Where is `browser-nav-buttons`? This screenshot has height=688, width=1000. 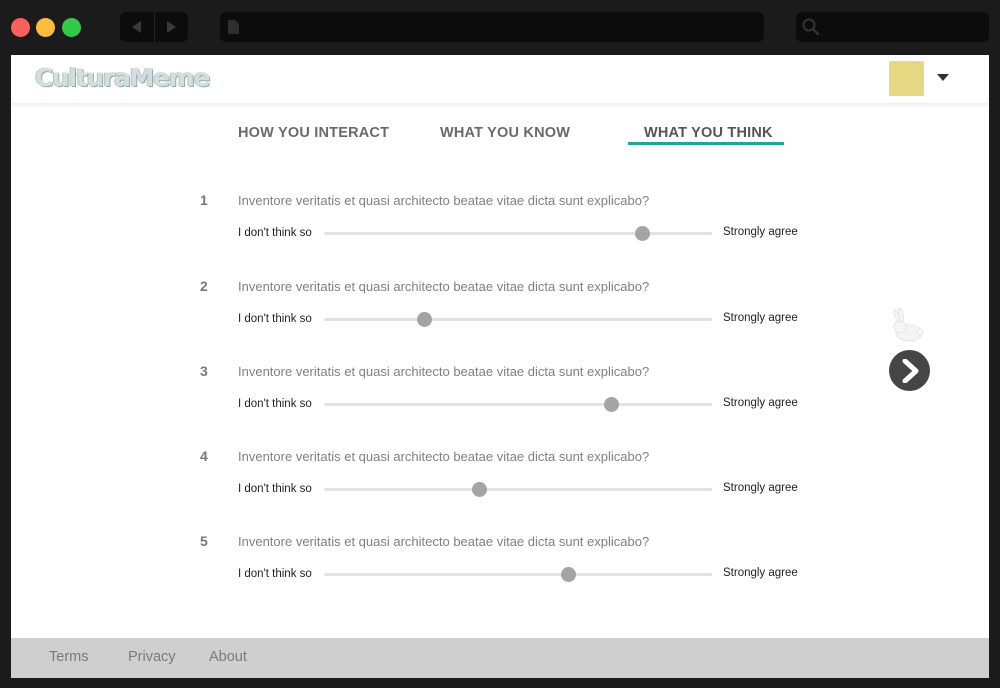
browser-nav-buttons is located at coordinates (154, 27).